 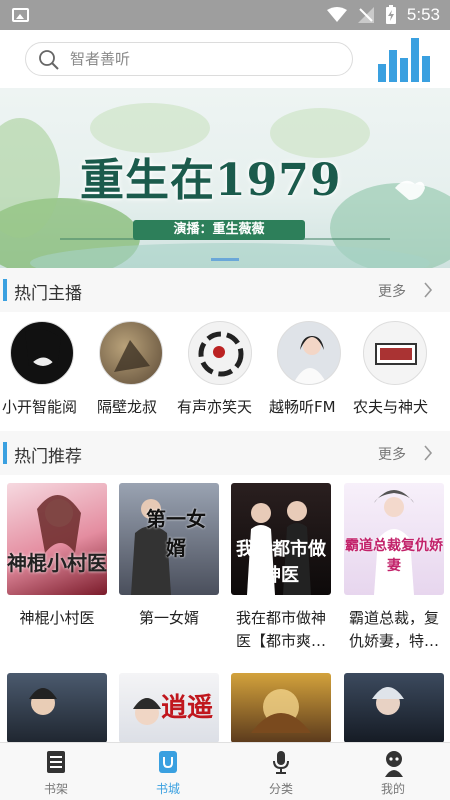 I want to click on wifi-icon, so click(x=336, y=14).